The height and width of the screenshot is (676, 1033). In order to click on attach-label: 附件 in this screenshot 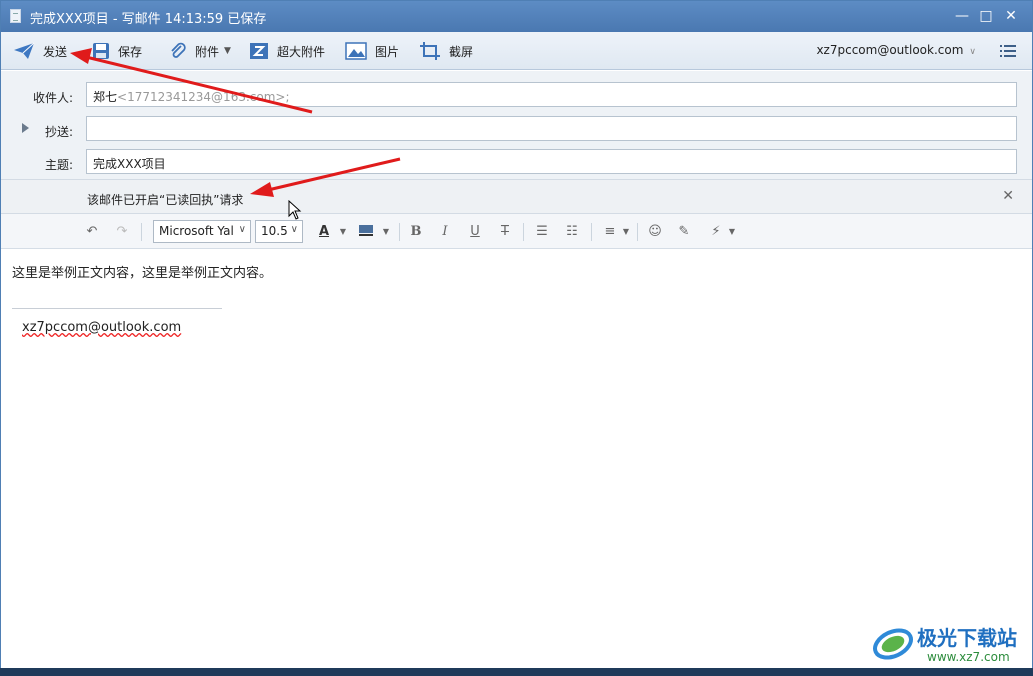, I will do `click(207, 51)`.